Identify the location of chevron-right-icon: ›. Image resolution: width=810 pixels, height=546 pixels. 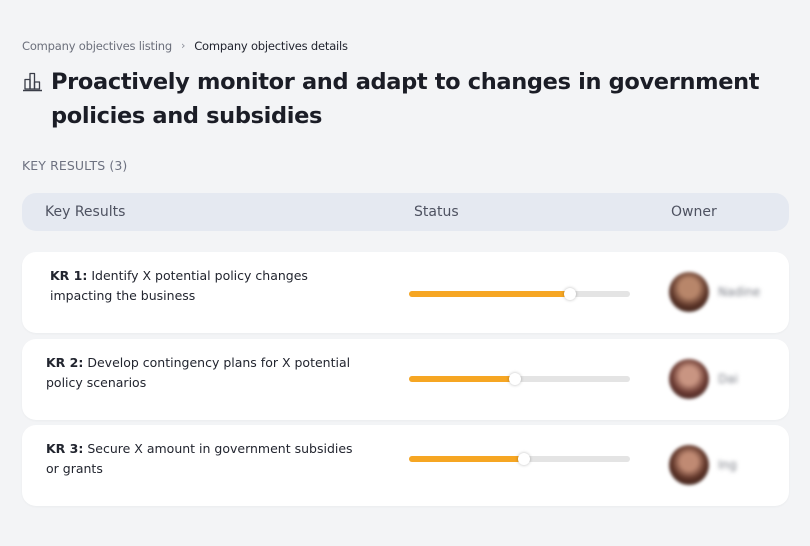
(183, 45).